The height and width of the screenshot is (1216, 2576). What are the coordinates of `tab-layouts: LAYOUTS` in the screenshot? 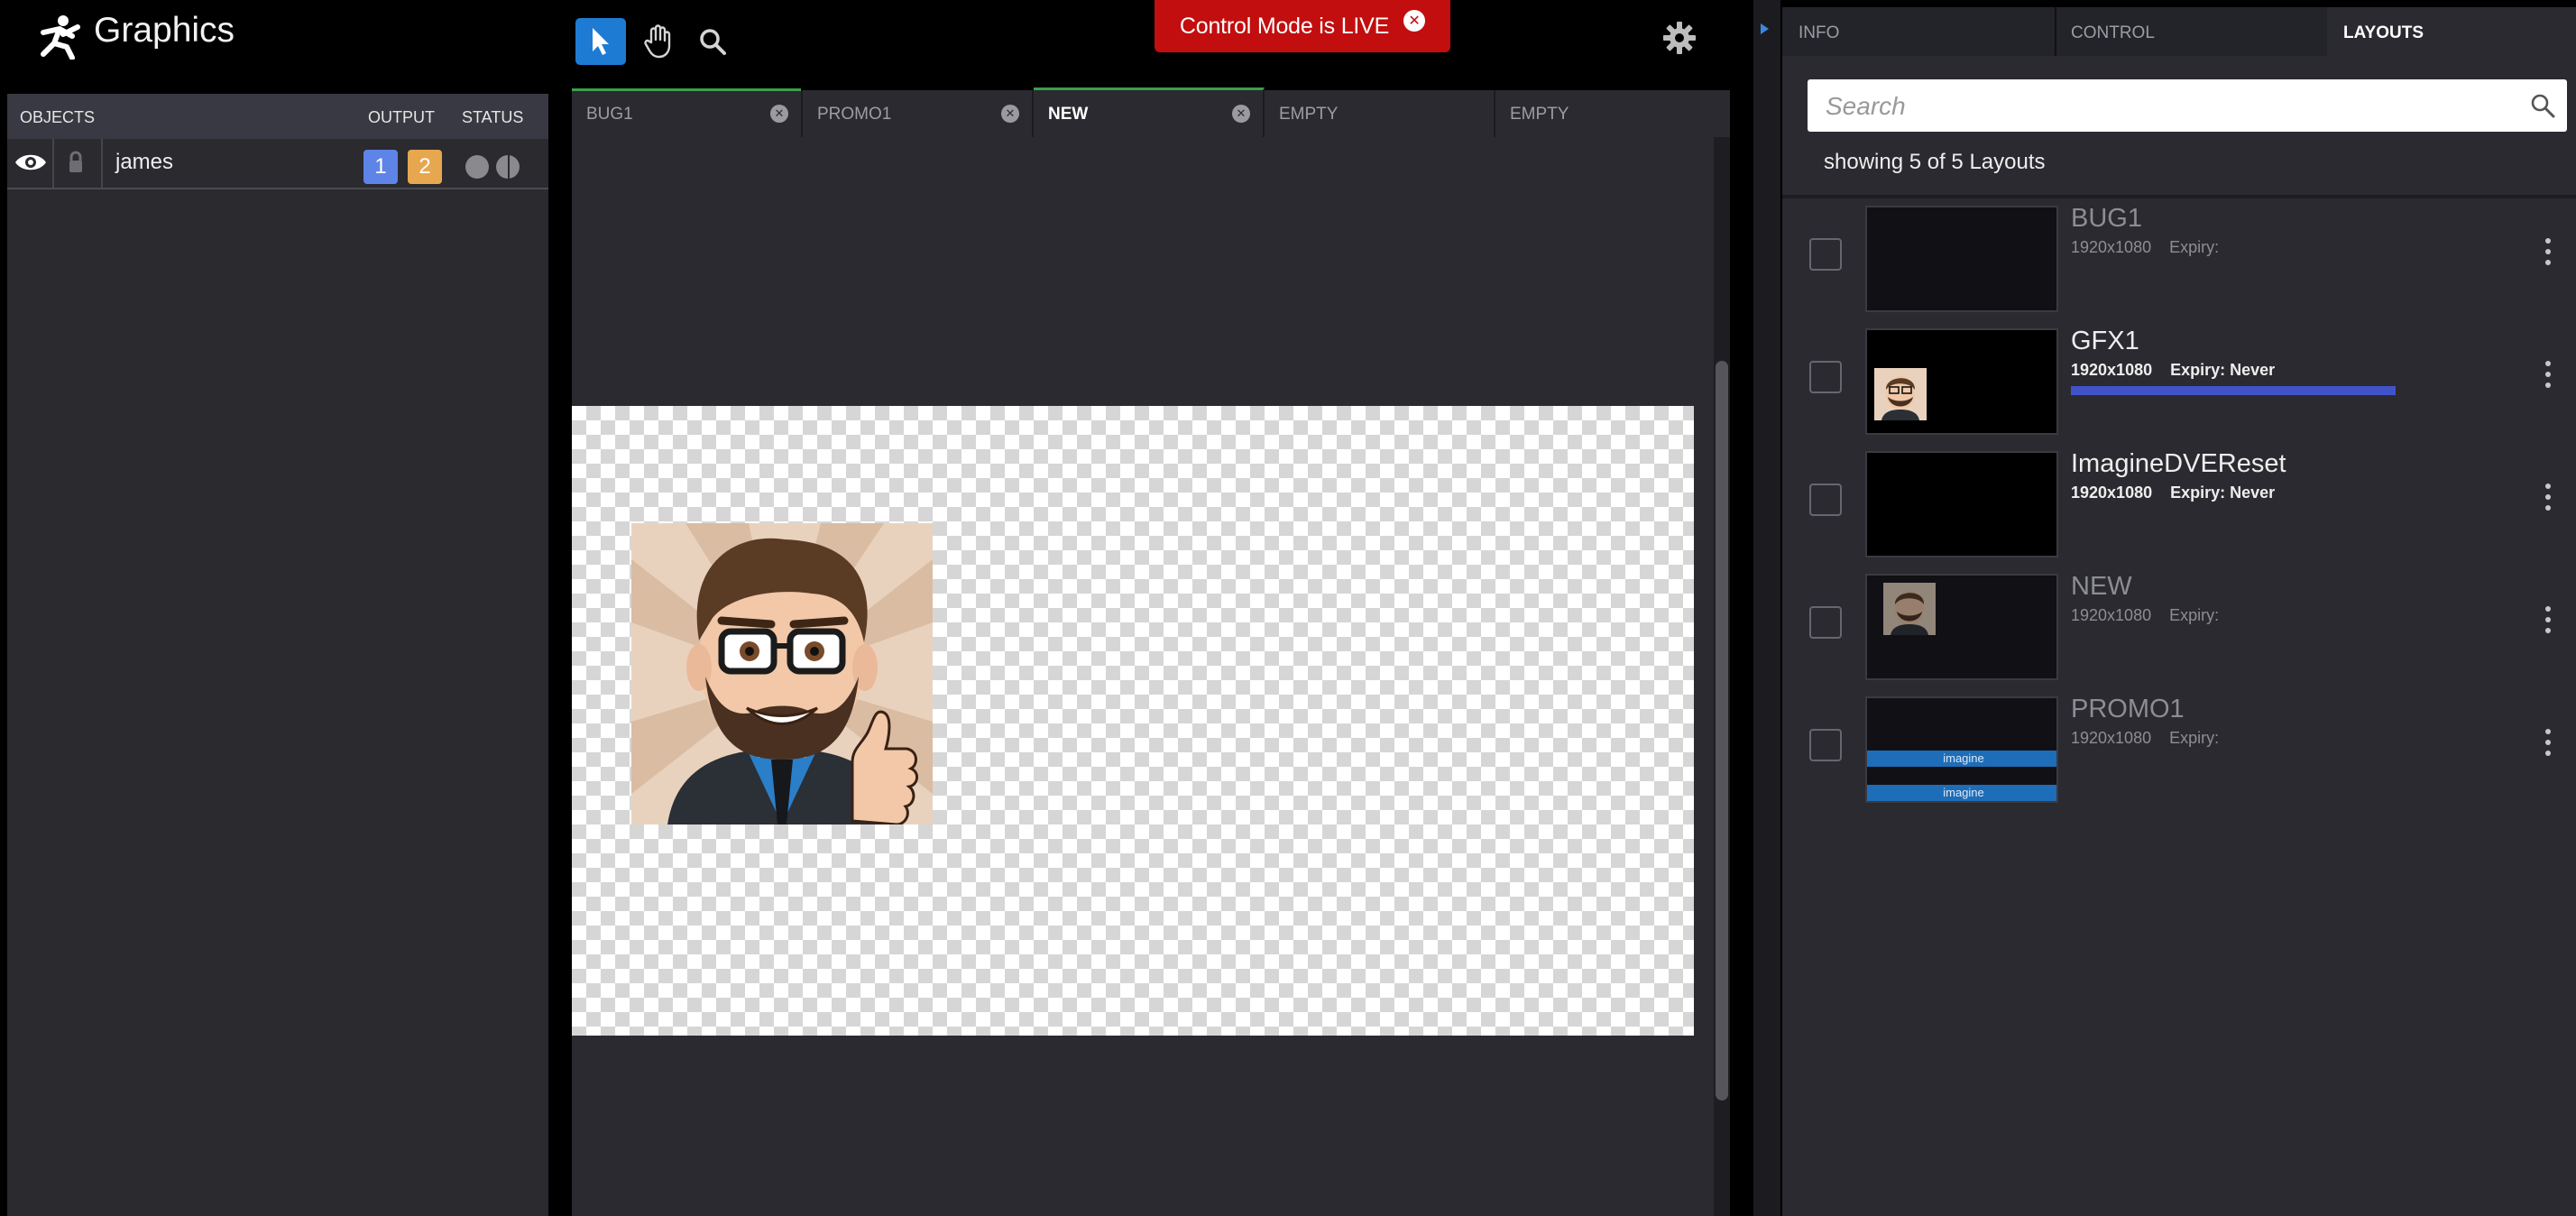 It's located at (2451, 31).